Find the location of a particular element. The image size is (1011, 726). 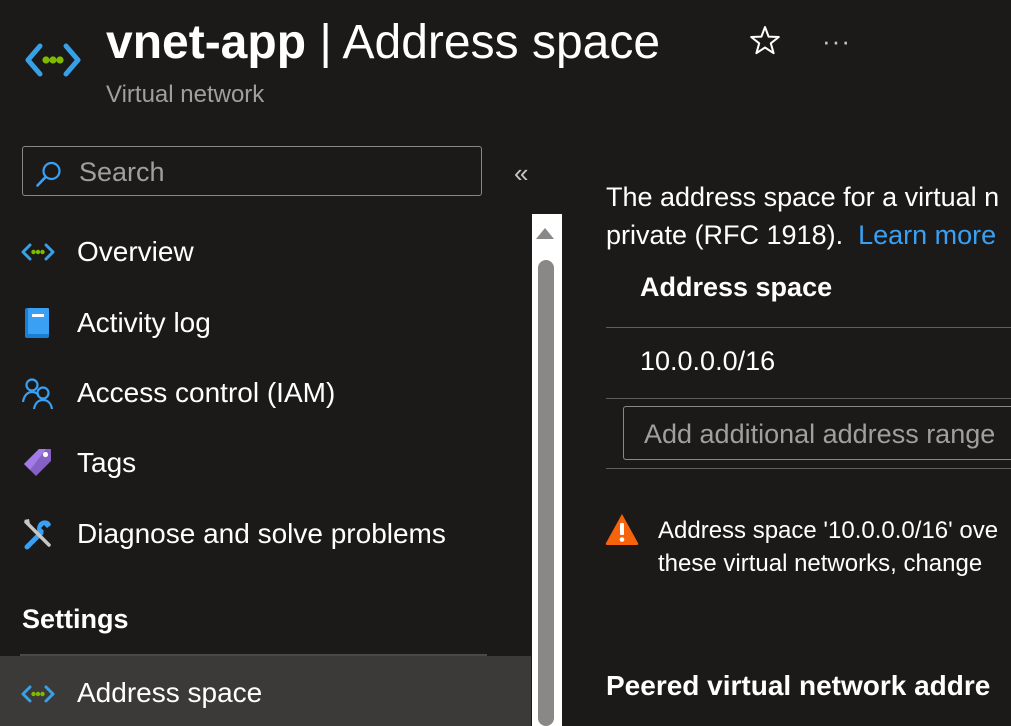

search-input is located at coordinates (279, 172).